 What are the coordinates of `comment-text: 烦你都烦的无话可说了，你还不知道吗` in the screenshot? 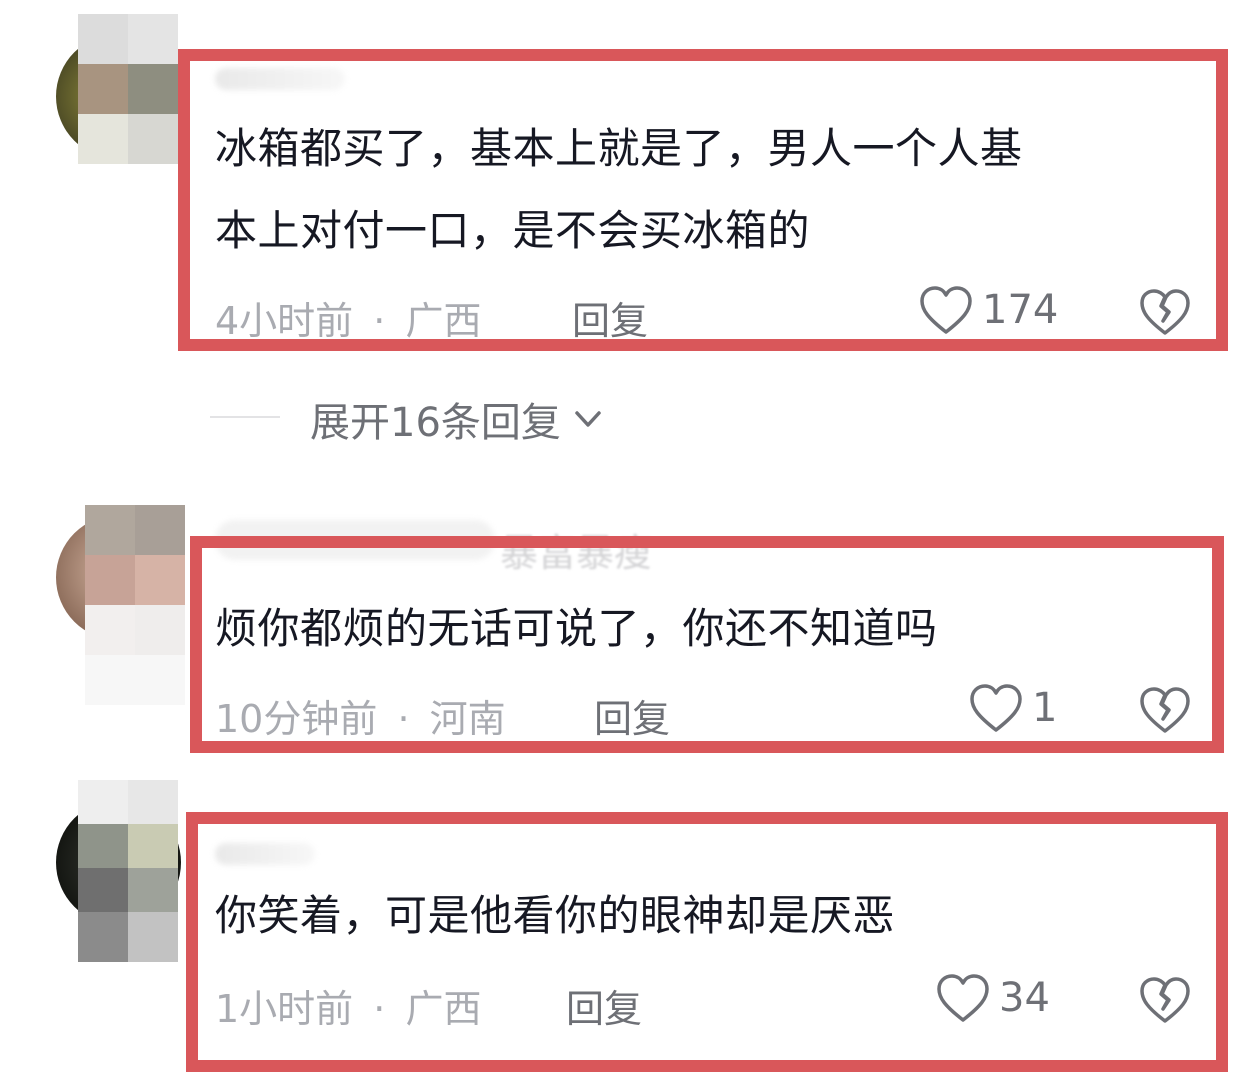 It's located at (576, 628).